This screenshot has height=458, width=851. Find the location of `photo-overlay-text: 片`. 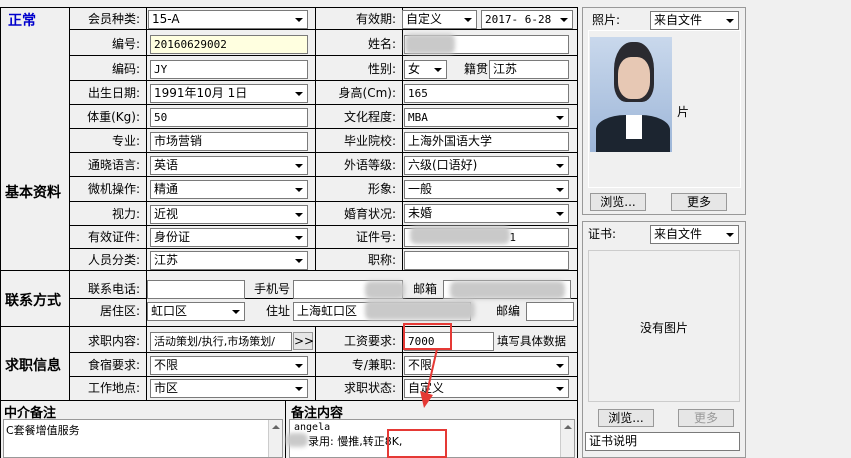

photo-overlay-text: 片 is located at coordinates (683, 112).